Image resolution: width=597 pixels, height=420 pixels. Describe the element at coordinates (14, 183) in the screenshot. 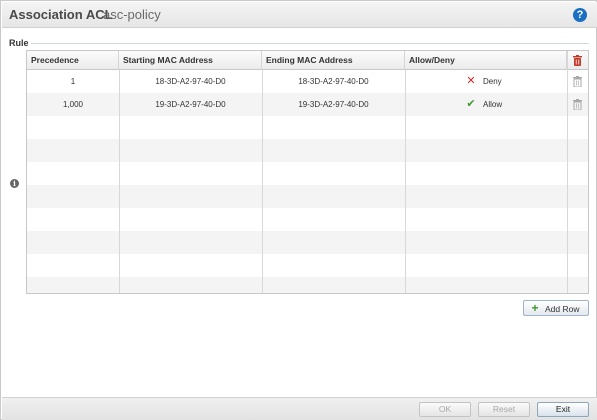

I see `info-icon: i` at that location.